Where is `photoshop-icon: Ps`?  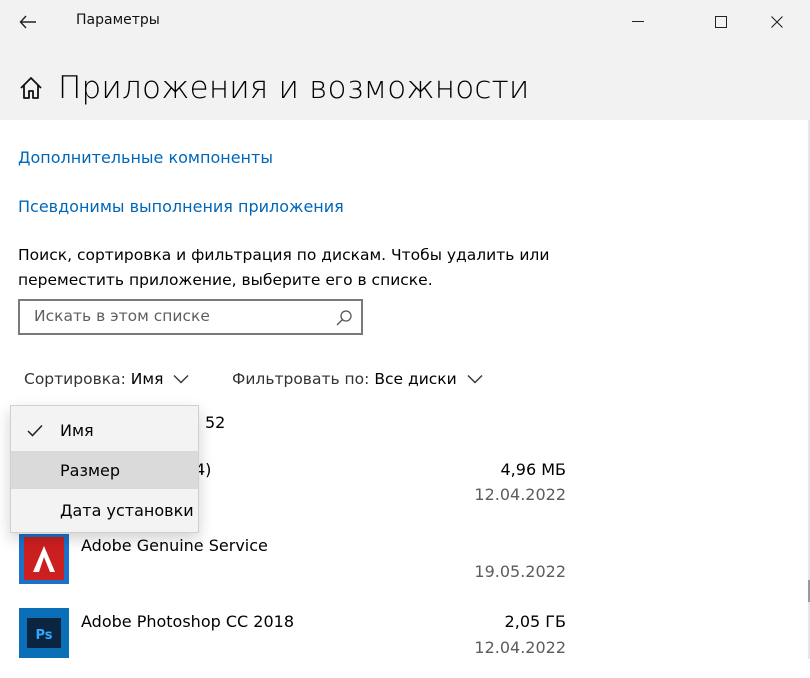
photoshop-icon: Ps is located at coordinates (44, 633).